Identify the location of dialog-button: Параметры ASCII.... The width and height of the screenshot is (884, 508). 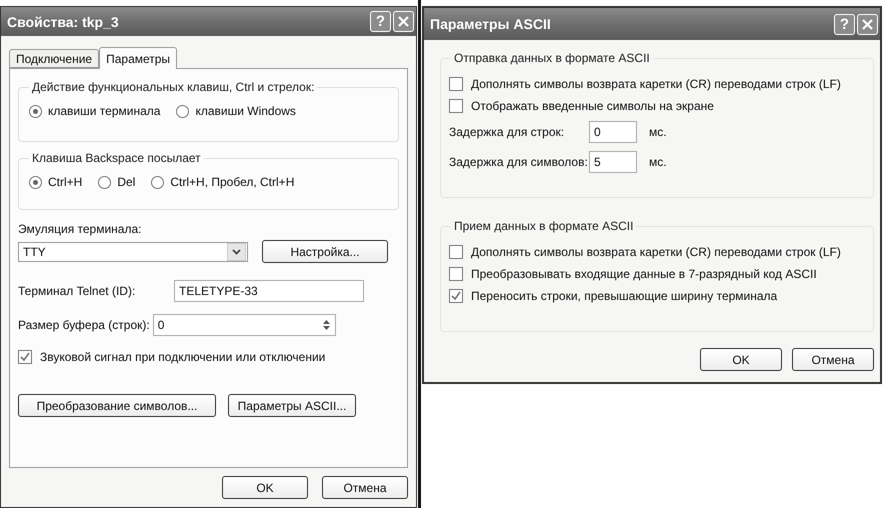
(292, 405).